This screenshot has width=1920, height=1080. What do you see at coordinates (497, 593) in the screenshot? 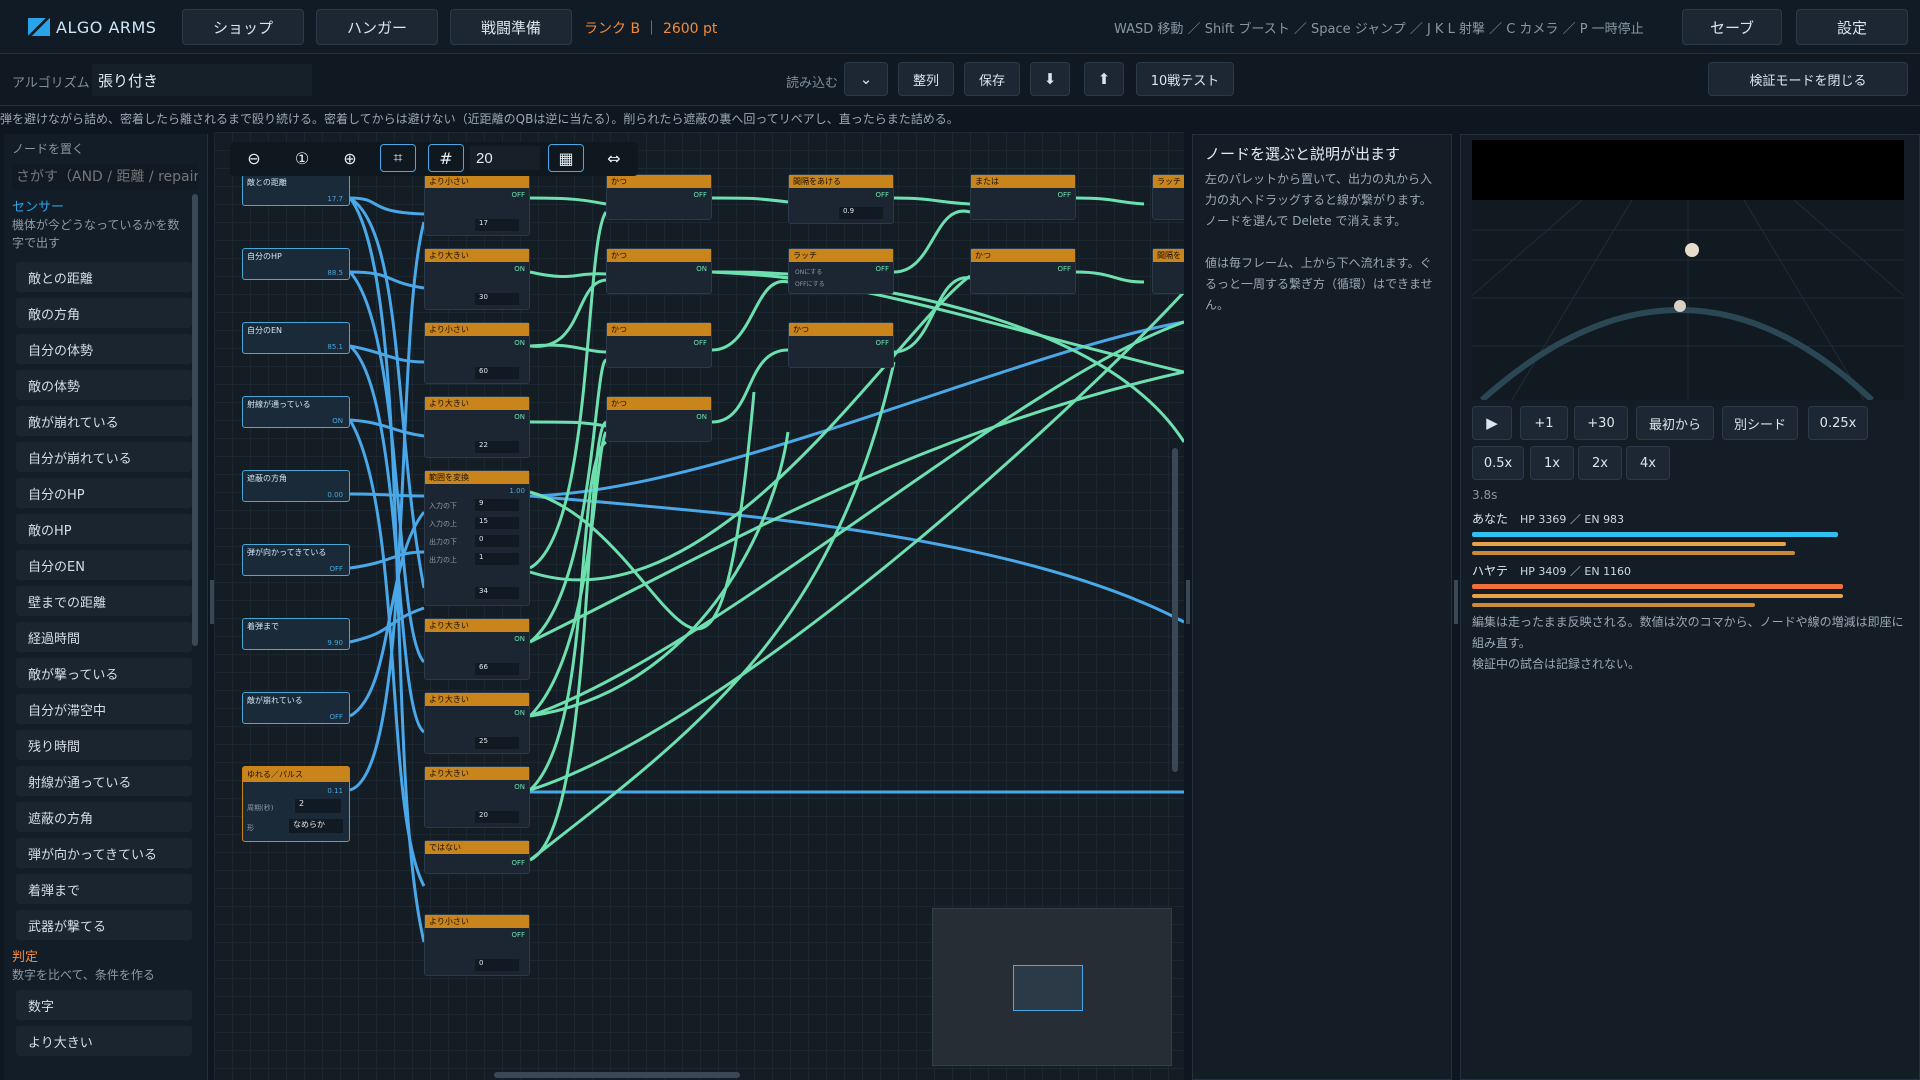
I see `value-input: 34` at bounding box center [497, 593].